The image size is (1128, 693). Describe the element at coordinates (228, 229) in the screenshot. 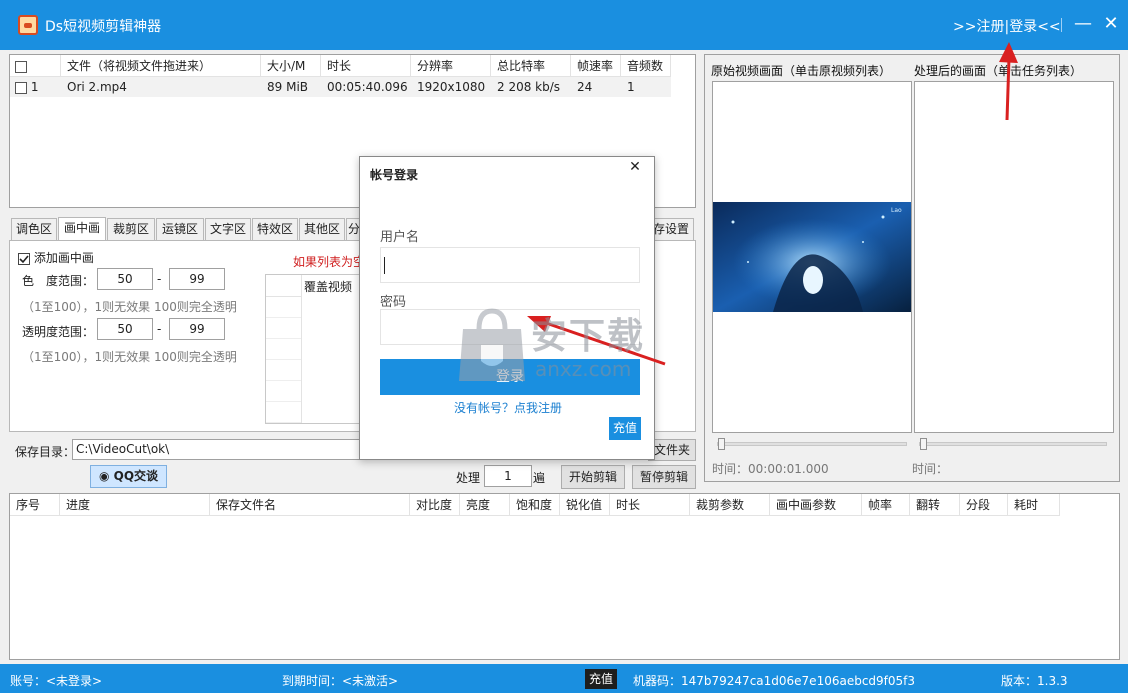

I see `tab-text: 文字区` at that location.